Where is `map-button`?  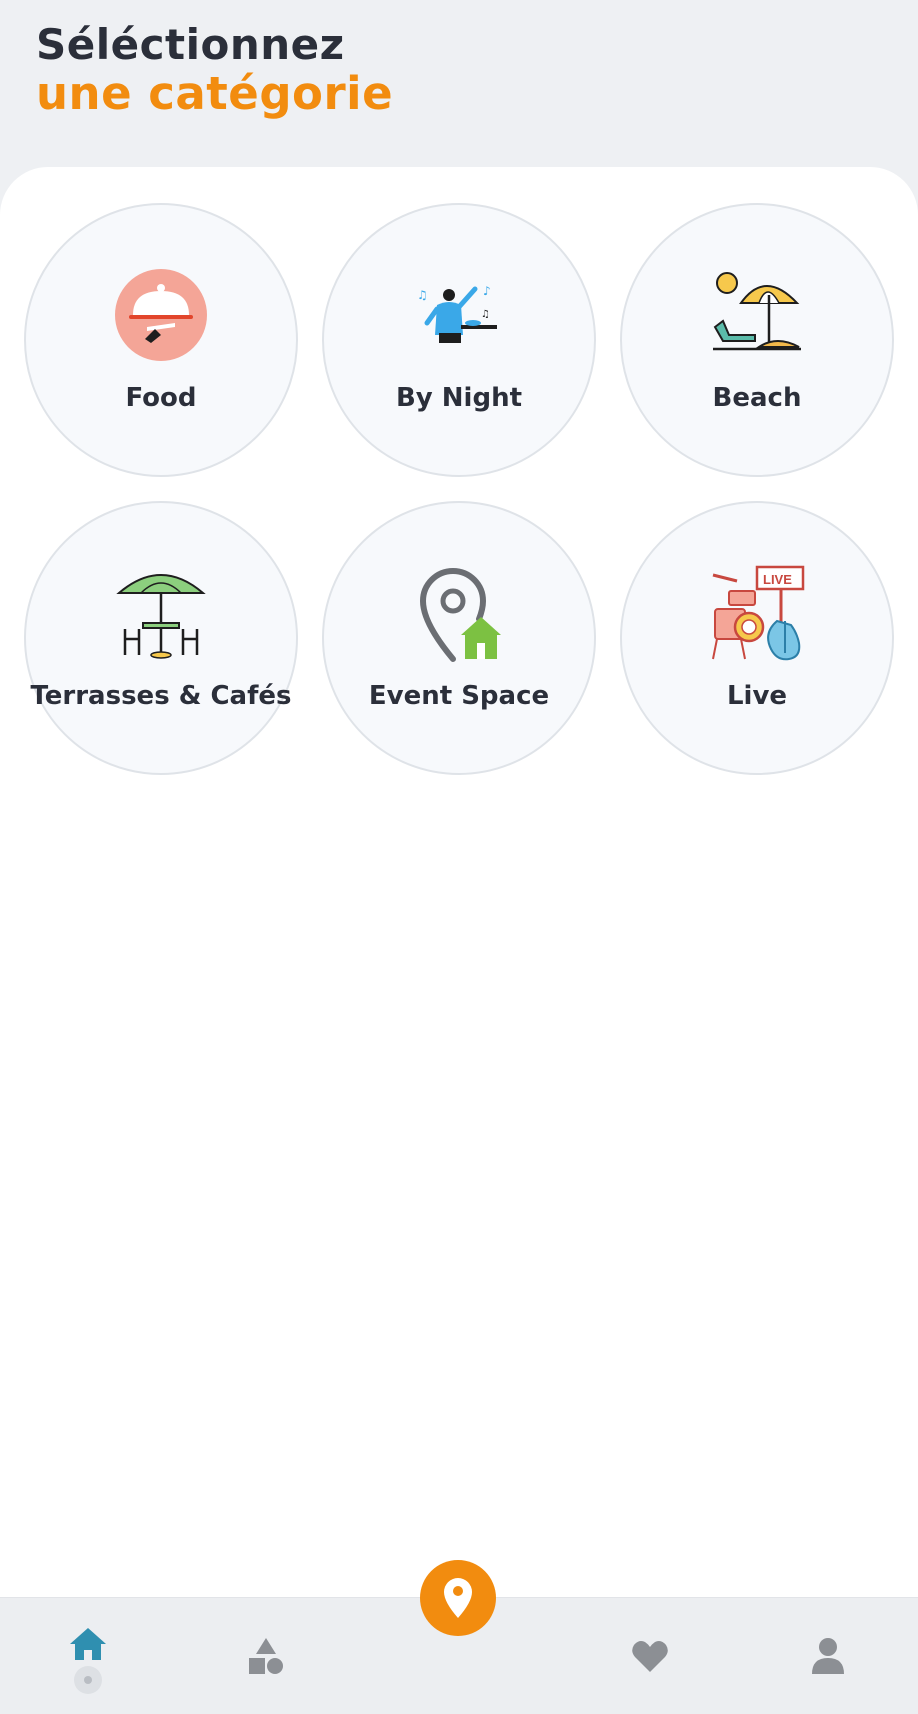
map-button is located at coordinates (458, 1598).